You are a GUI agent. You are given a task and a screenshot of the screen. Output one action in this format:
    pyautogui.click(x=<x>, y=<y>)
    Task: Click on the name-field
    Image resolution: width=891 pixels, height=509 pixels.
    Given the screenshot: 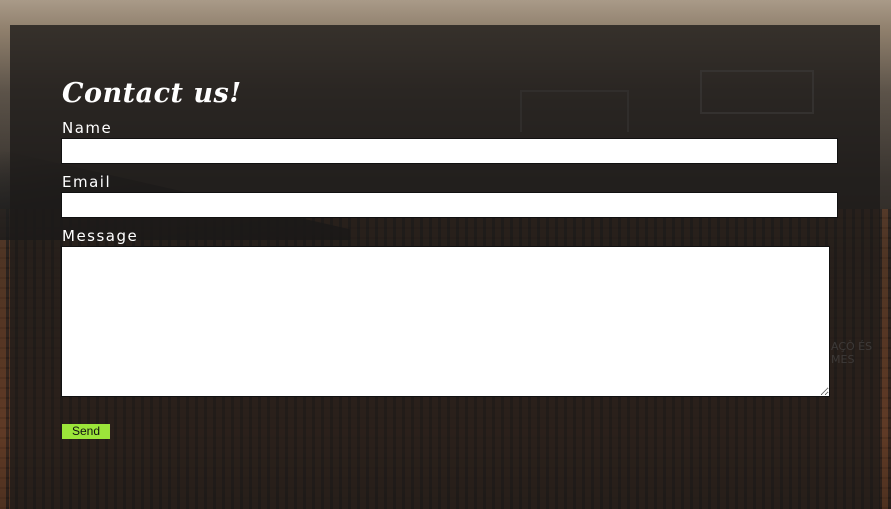 What is the action you would take?
    pyautogui.click(x=449, y=151)
    